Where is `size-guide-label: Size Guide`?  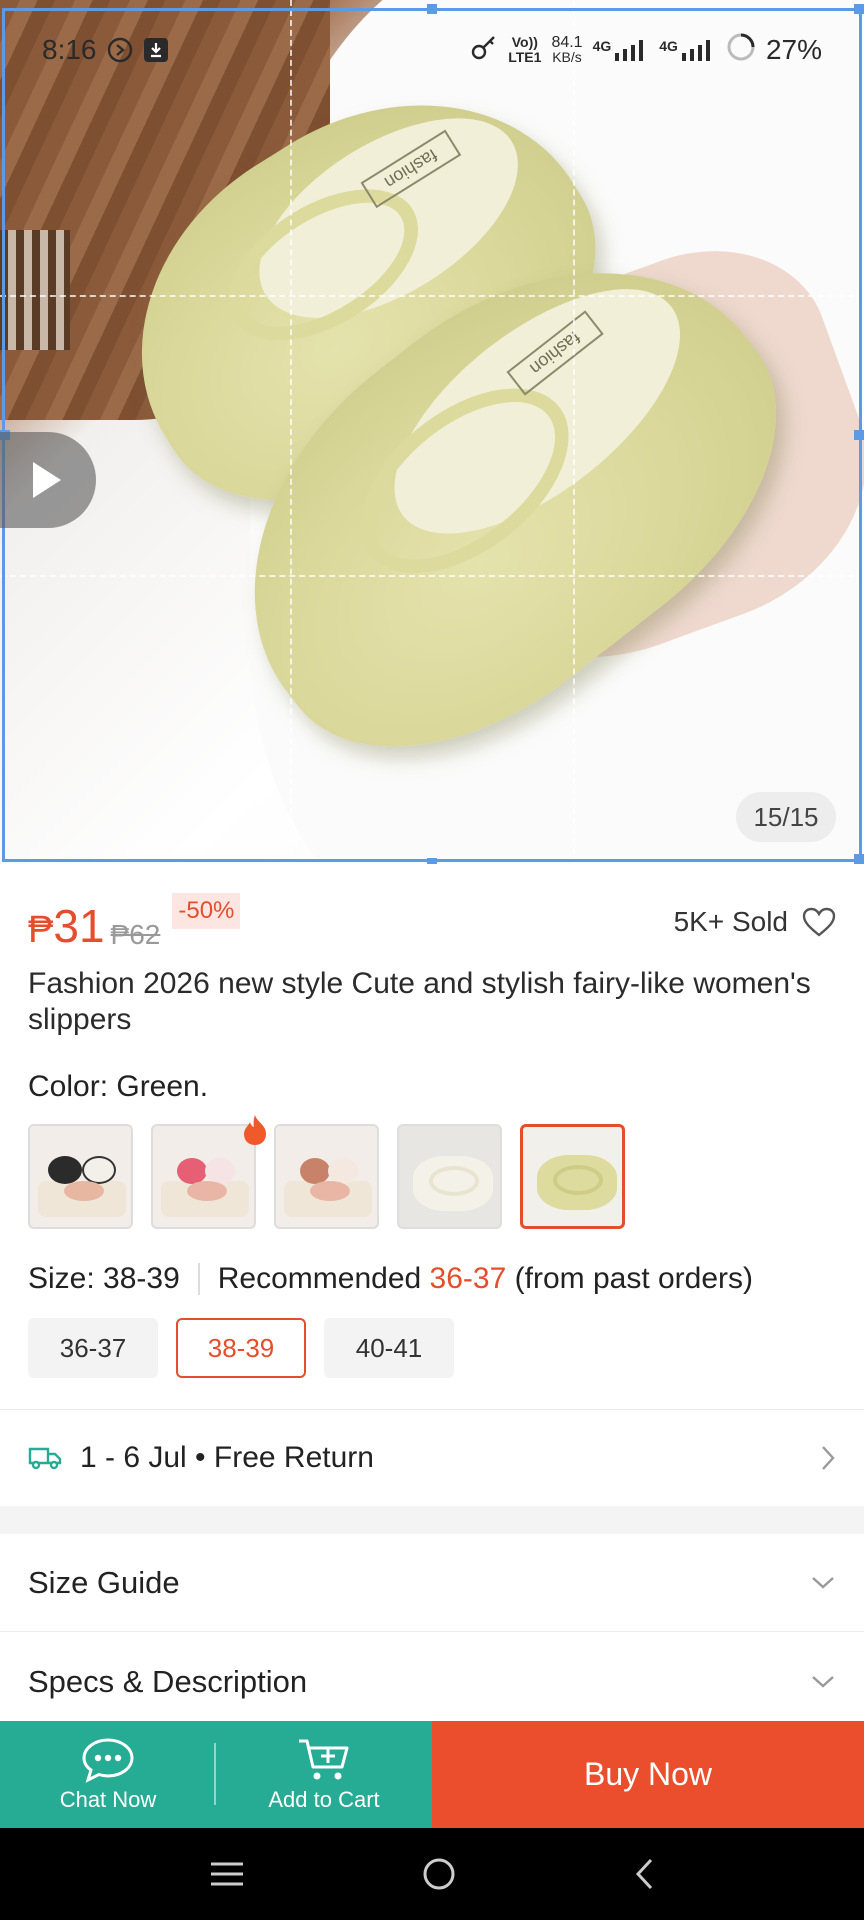 size-guide-label: Size Guide is located at coordinates (104, 1582).